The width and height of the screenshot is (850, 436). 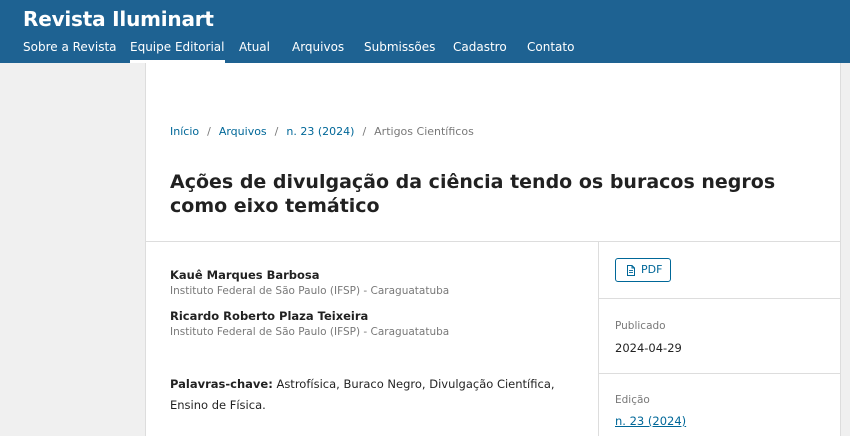 What do you see at coordinates (493, 241) in the screenshot?
I see `content-divider` at bounding box center [493, 241].